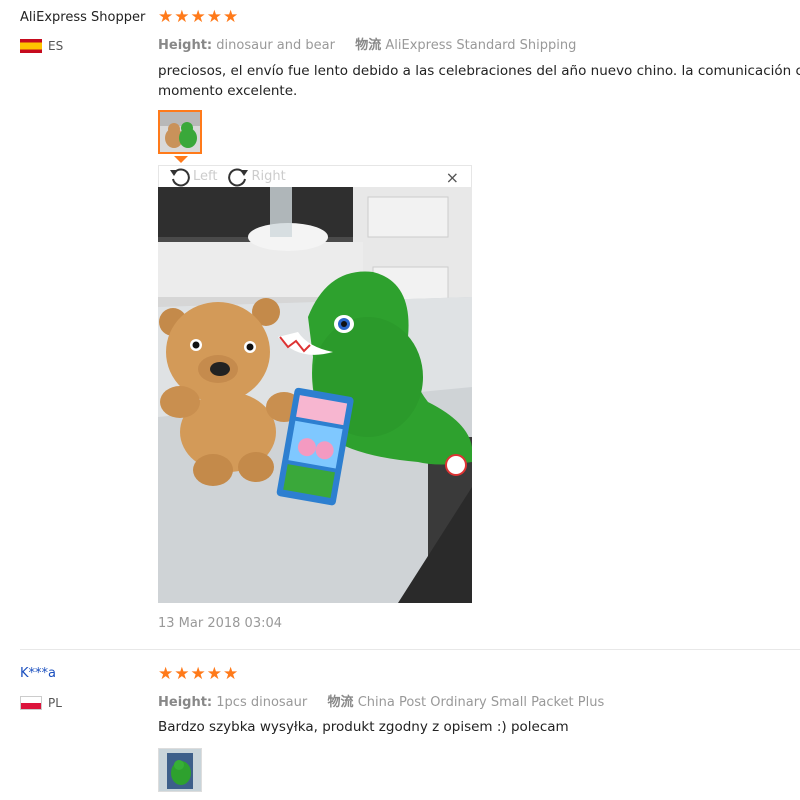 The width and height of the screenshot is (800, 800). I want to click on rotate-right-label: Right, so click(268, 176).